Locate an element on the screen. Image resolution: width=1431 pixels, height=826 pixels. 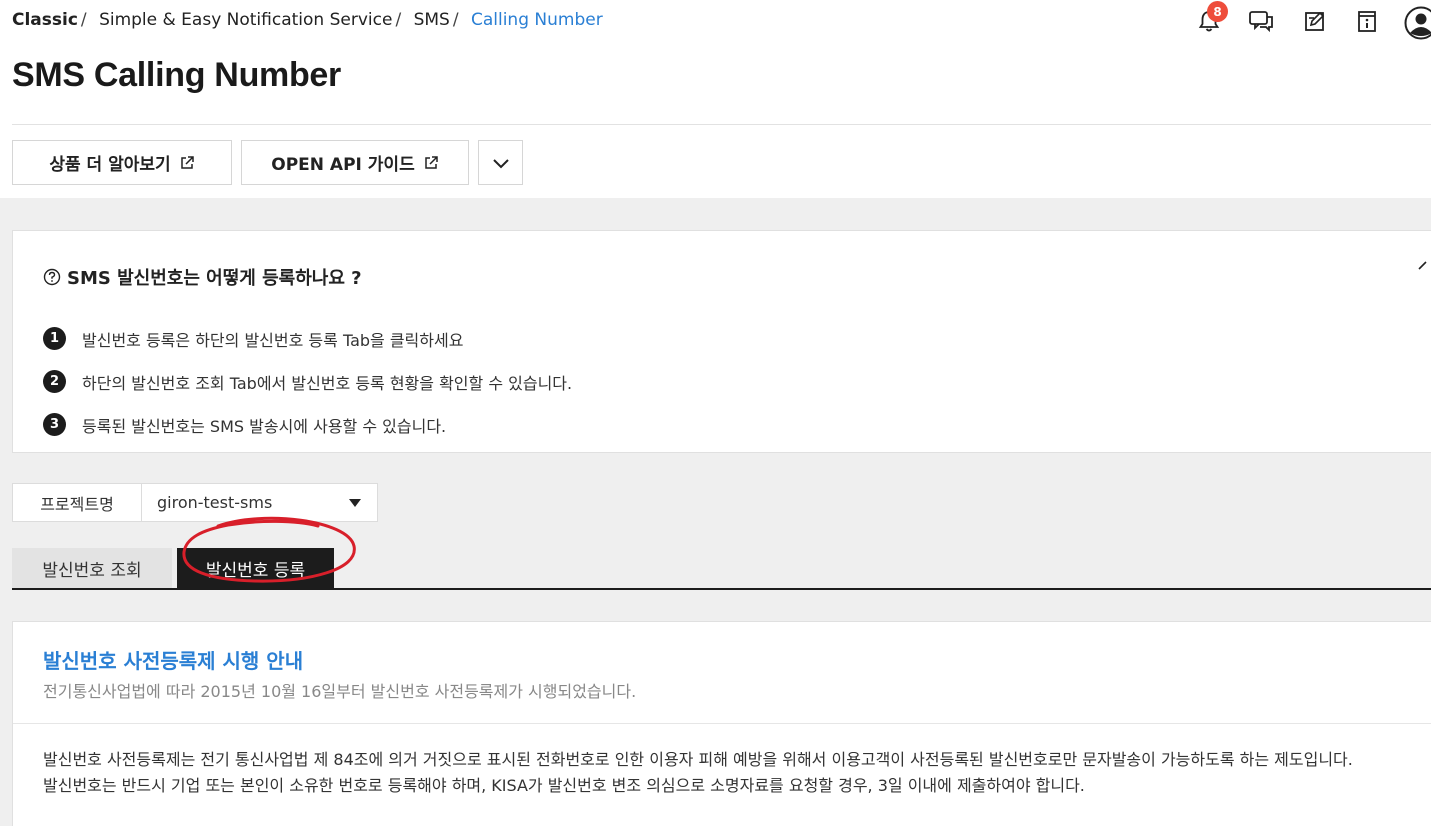
breadcrumb-root: Classic is located at coordinates (45, 20).